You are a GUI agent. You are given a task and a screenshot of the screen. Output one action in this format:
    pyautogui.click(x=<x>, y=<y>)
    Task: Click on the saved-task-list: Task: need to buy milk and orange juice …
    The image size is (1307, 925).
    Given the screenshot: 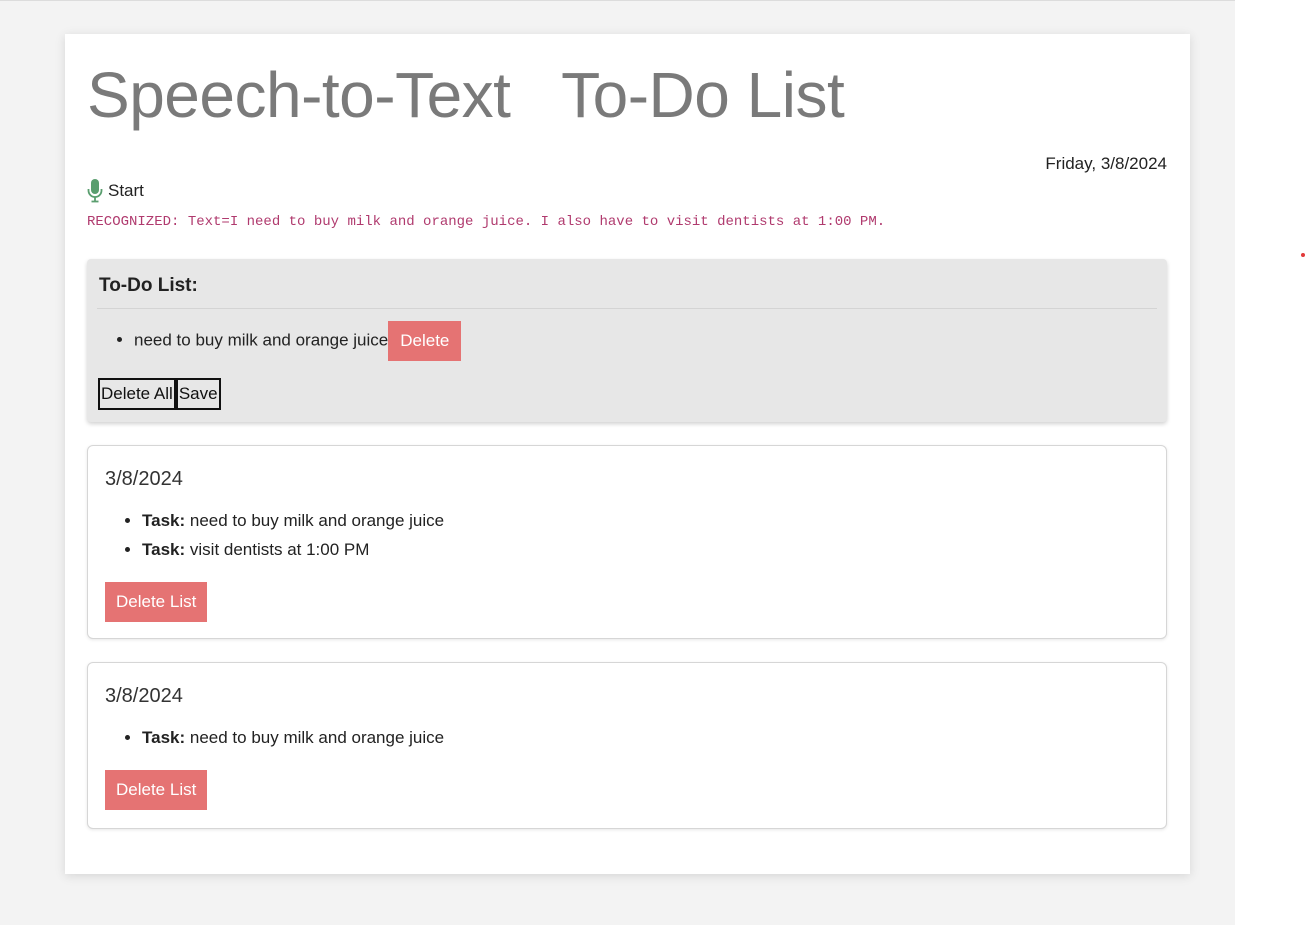 What is the action you would take?
    pyautogui.click(x=266, y=535)
    